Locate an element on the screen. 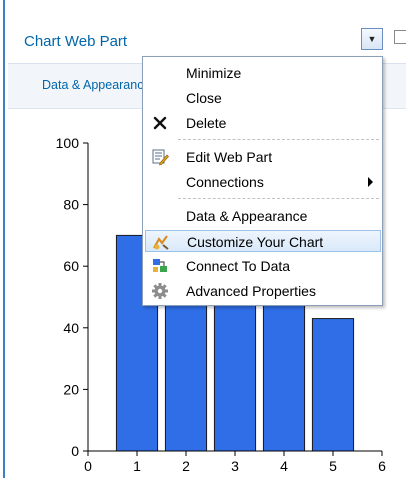 This screenshot has width=406, height=478. y-tick-label: 80 is located at coordinates (71, 205).